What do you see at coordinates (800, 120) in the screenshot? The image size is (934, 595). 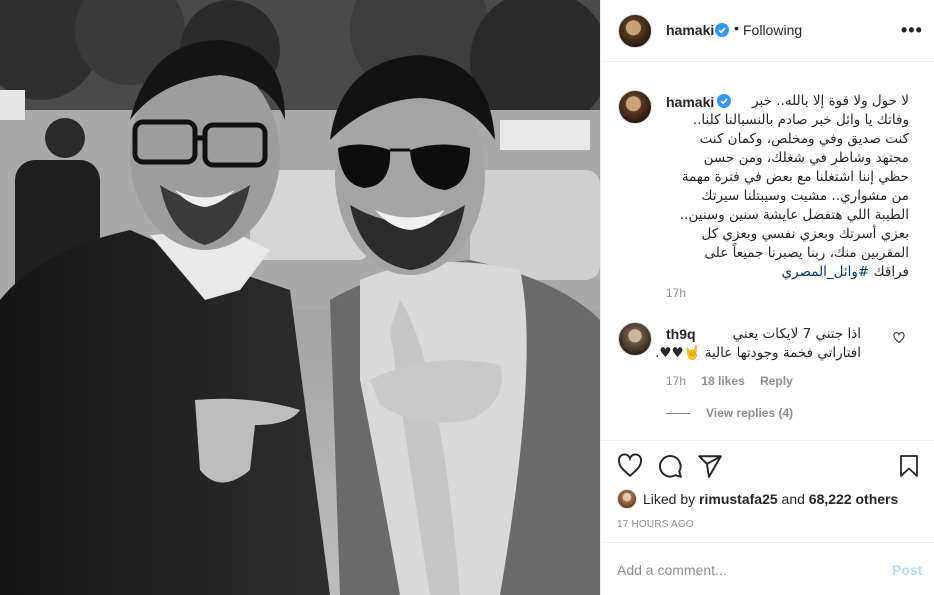 I see `caption-line: وفاتك يا وائل خبر صادم بالنسبالنا كلنا..` at bounding box center [800, 120].